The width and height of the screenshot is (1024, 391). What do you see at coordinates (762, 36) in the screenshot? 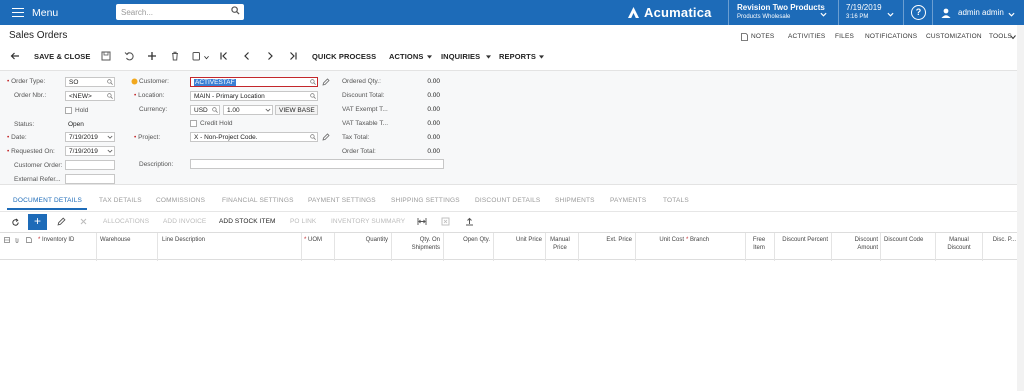
I see `notes-link: NOTES` at bounding box center [762, 36].